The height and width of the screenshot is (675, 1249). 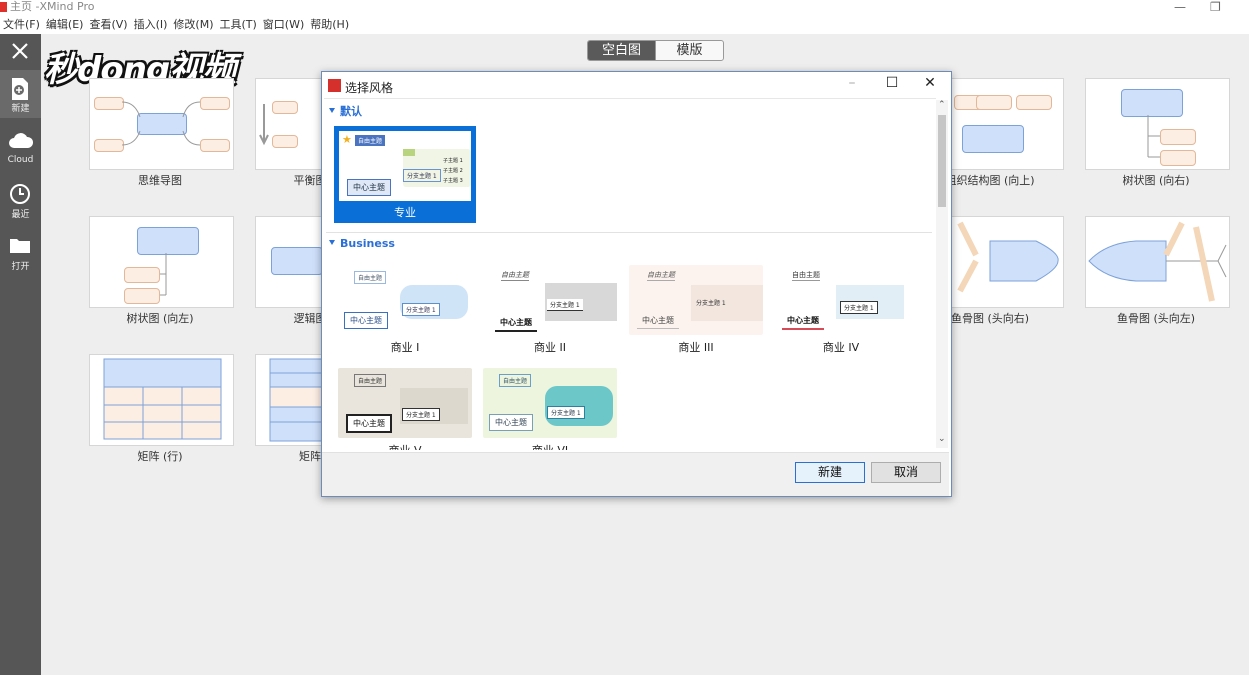 What do you see at coordinates (21, 25) in the screenshot?
I see `menu-file: 文件(F)` at bounding box center [21, 25].